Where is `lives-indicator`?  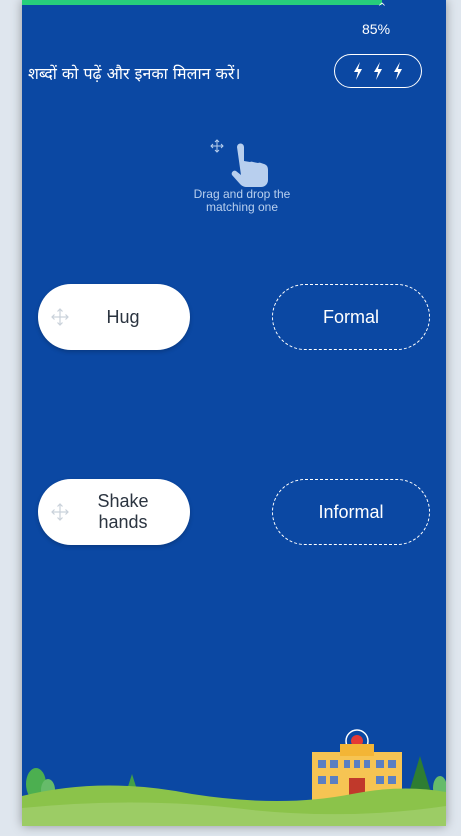 lives-indicator is located at coordinates (378, 71).